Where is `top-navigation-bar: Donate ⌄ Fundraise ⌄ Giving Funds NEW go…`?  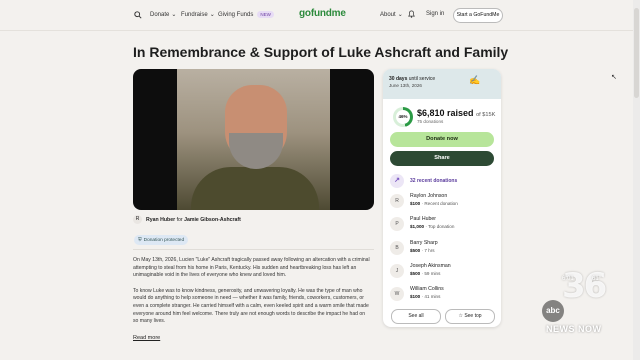
top-navigation-bar: Donate ⌄ Fundraise ⌄ Giving Funds NEW go… is located at coordinates (320, 15).